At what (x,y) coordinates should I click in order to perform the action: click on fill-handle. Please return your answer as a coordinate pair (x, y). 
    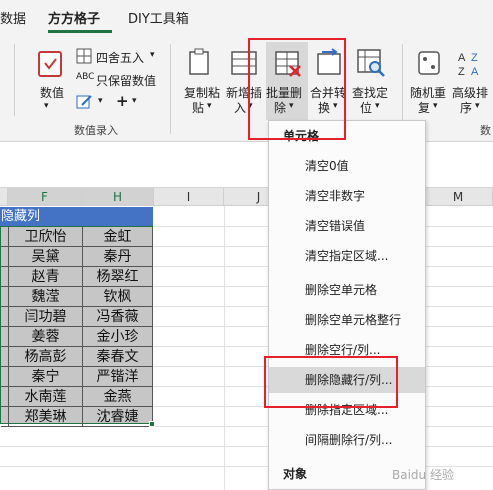
    Looking at the image, I should click on (152, 424).